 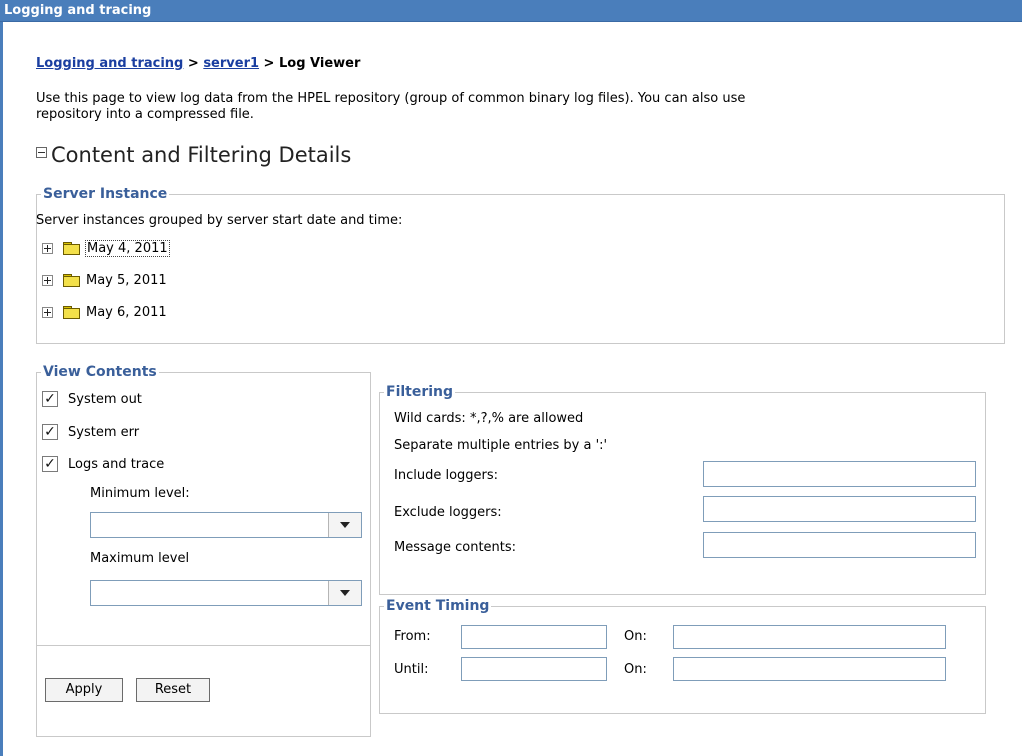 I want to click on from-time-field, so click(x=534, y=637).